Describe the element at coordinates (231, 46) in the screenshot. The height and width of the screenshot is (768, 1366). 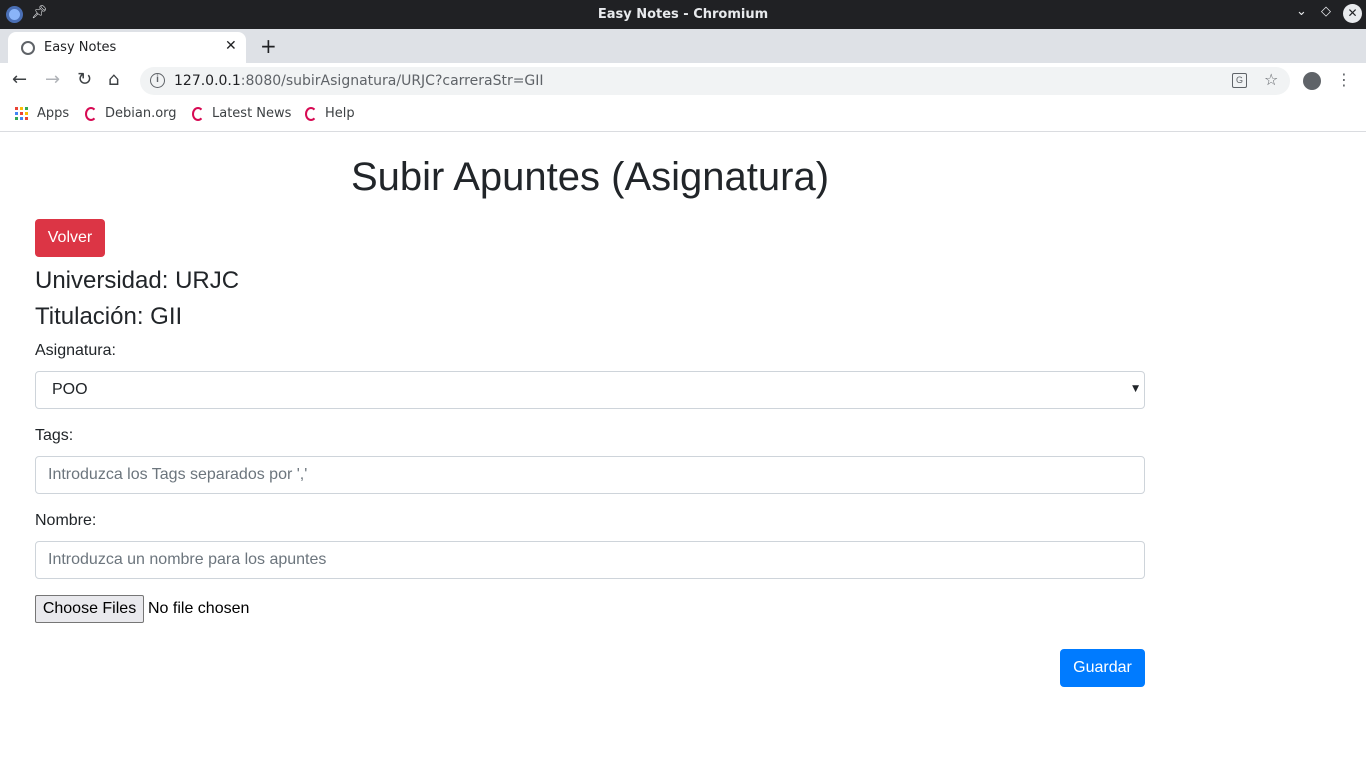
I see `tab-close-icon: ✕` at that location.